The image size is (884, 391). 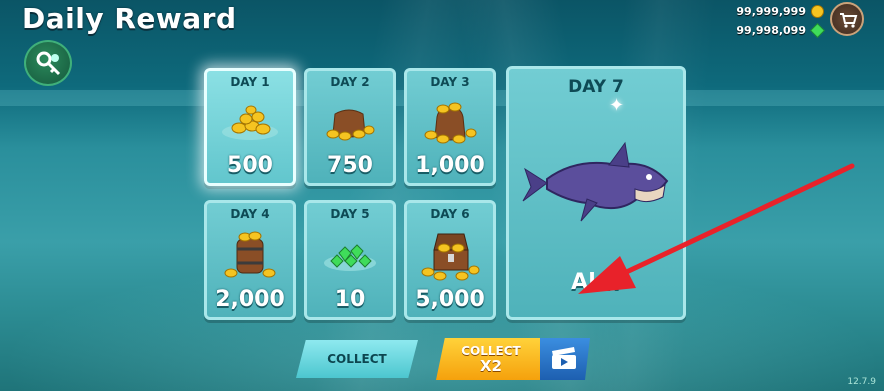 What do you see at coordinates (250, 122) in the screenshot?
I see `coins-icon` at bounding box center [250, 122].